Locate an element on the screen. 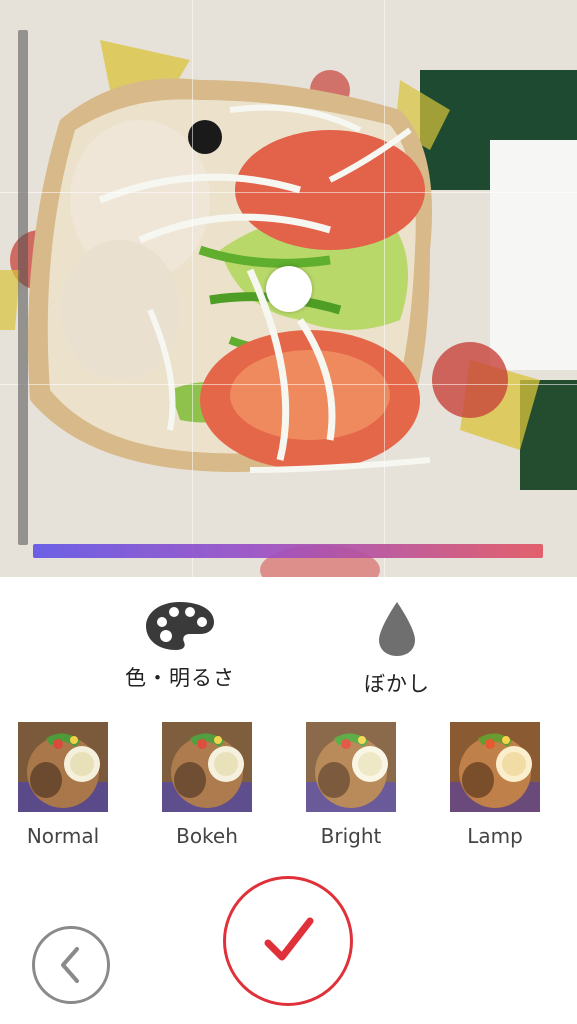 Image resolution: width=577 pixels, height=1024 pixels. filter-normal: Normal is located at coordinates (63, 785).